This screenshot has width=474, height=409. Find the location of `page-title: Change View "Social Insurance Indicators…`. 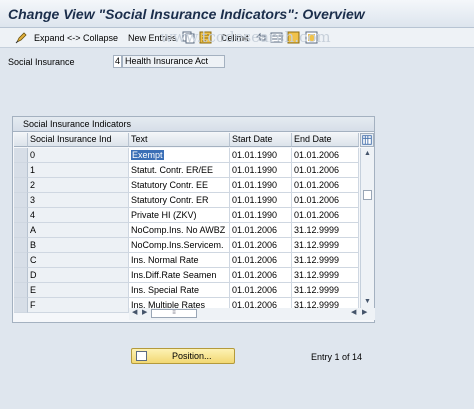

page-title: Change View "Social Insurance Indicators… is located at coordinates (186, 14).